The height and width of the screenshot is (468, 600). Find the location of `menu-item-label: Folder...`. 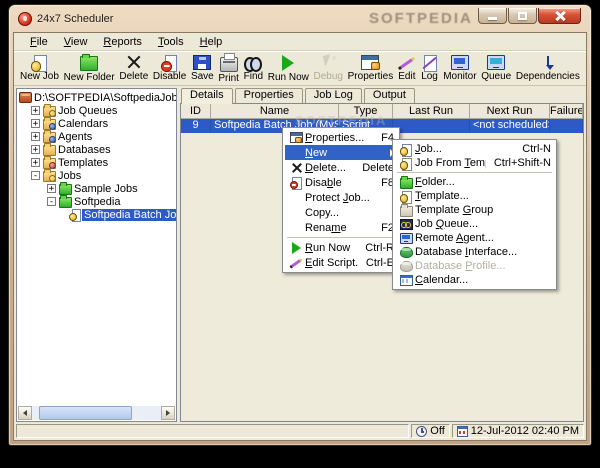

menu-item-label: Folder... is located at coordinates (435, 182).